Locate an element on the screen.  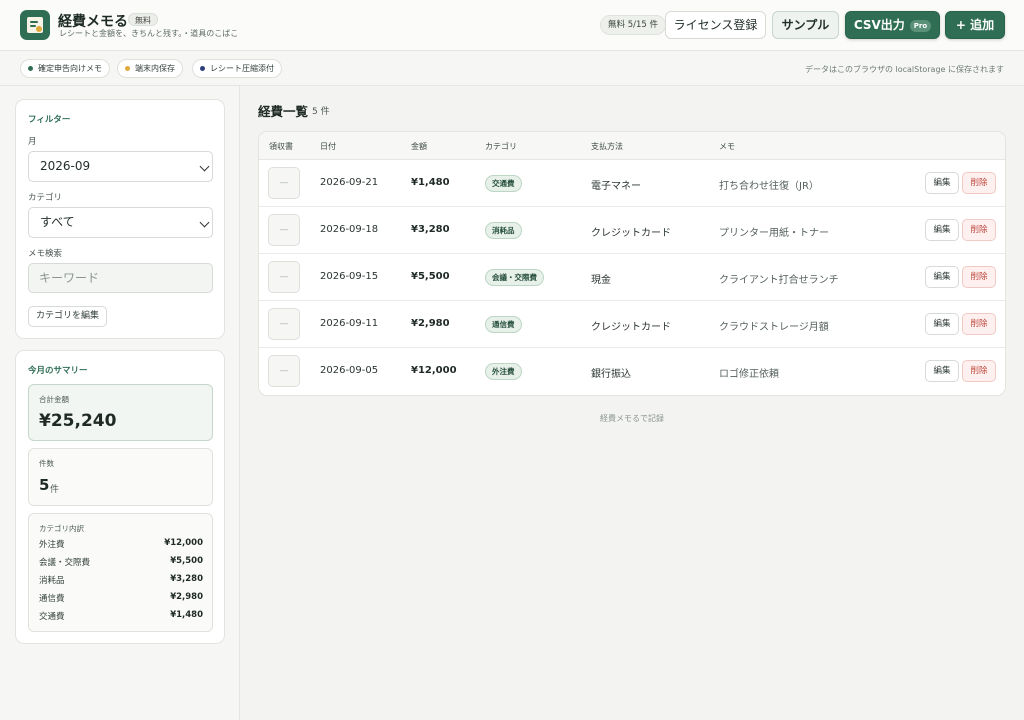
total-amount-box: 合計金額 ¥25,240 is located at coordinates (120, 412).